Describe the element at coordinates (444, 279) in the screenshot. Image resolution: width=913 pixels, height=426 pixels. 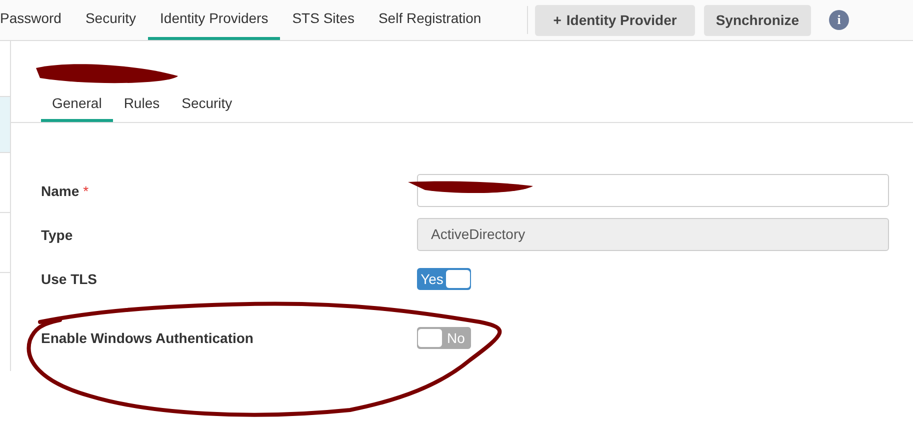
I see `toggle-switch: Yes` at that location.